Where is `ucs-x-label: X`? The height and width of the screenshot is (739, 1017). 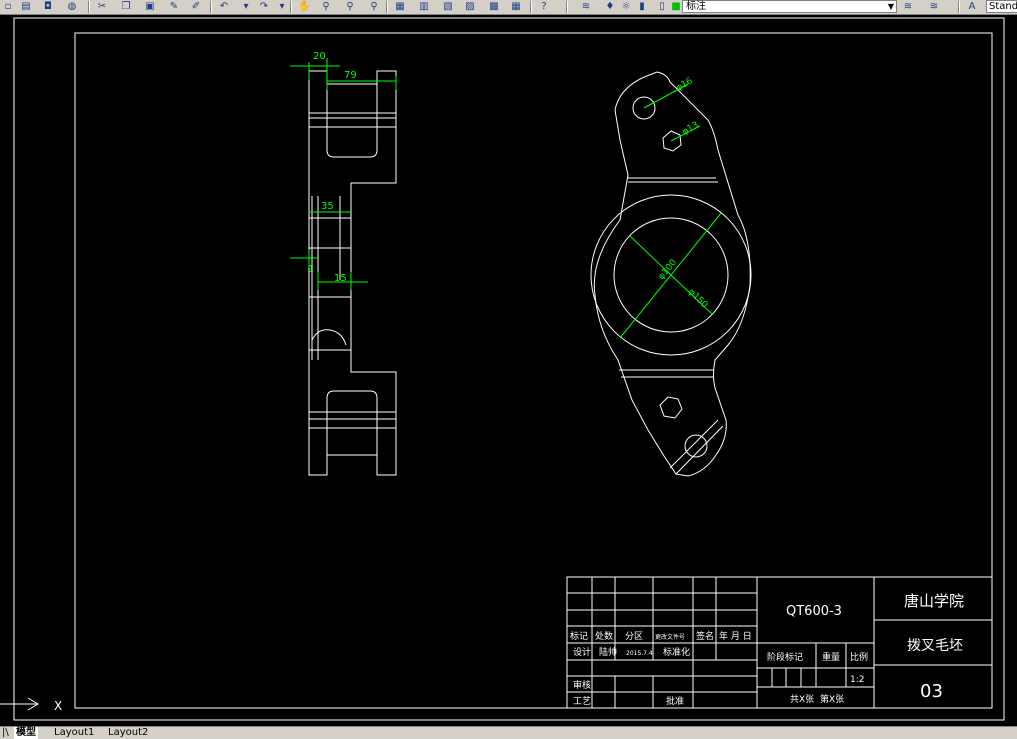 ucs-x-label: X is located at coordinates (58, 706).